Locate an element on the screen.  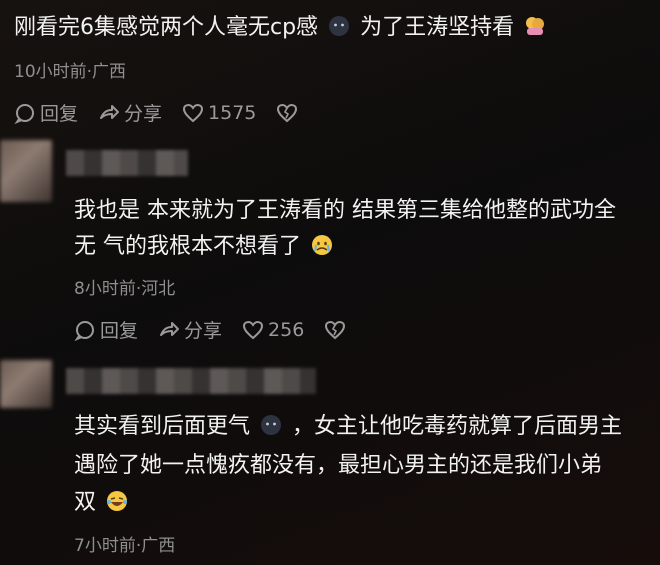
comment-1-line2-text: 无 气的我根本不想看了 is located at coordinates (187, 246).